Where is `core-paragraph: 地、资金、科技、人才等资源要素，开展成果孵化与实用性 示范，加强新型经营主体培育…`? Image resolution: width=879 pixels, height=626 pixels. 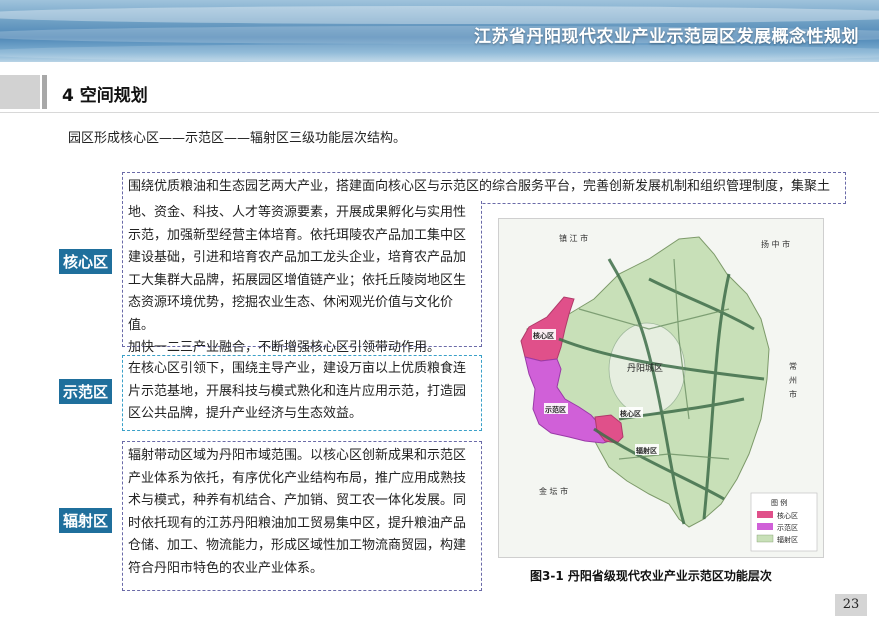
core-paragraph: 地、资金、科技、人才等资源要素，开展成果孵化与实用性 示范，加强新型经营主体培育… is located at coordinates (303, 281).